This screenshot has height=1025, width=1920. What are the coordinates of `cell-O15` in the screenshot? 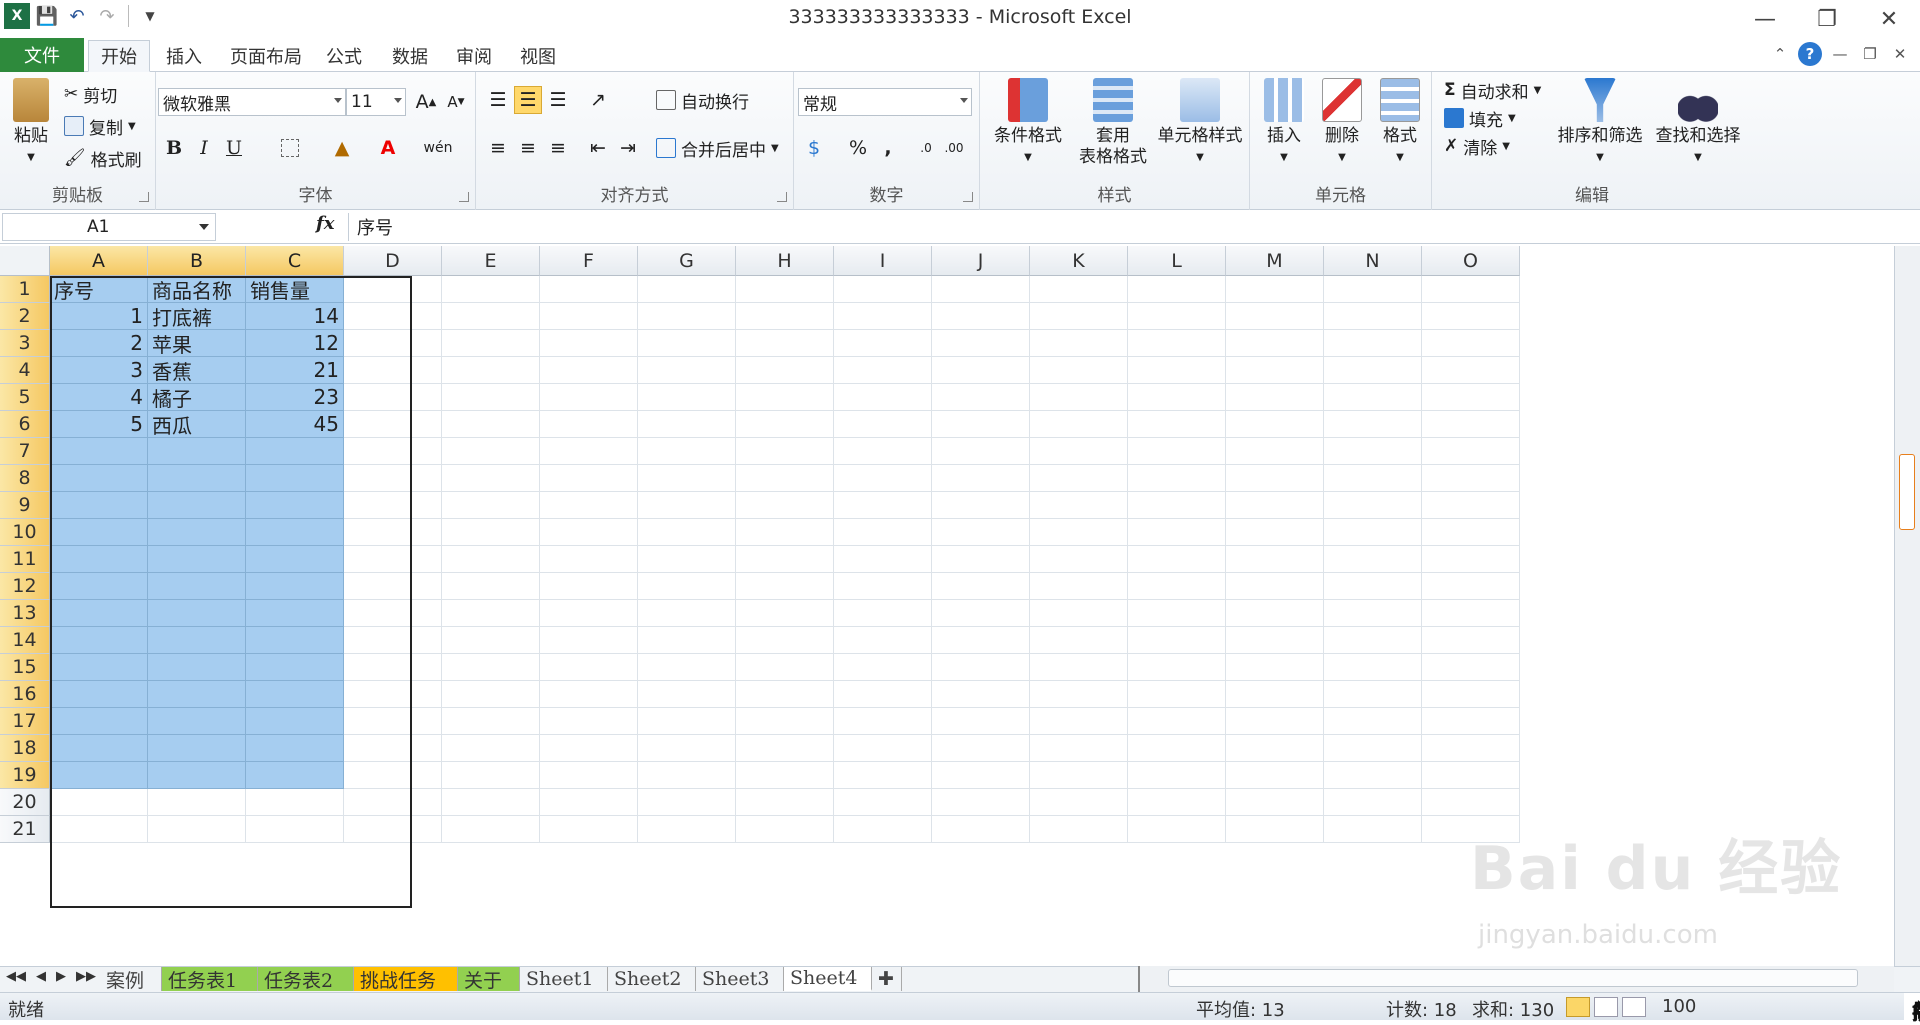 It's located at (1471, 667).